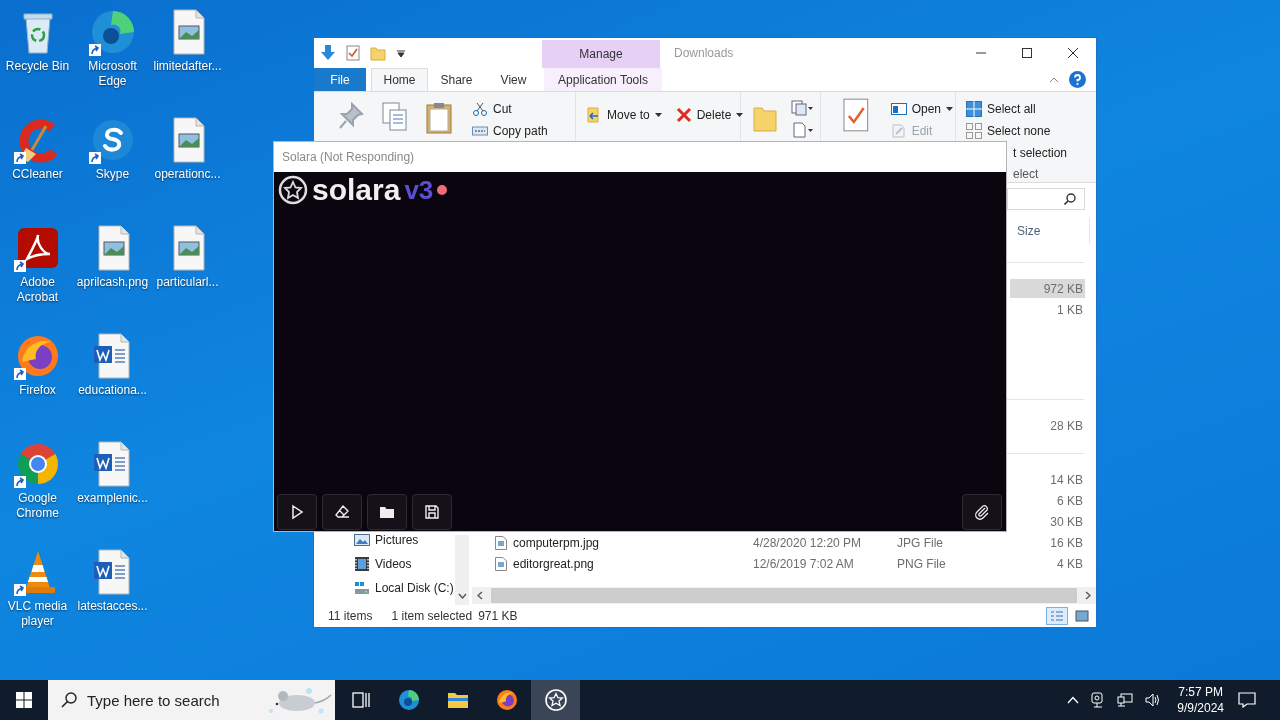 Image resolution: width=1280 pixels, height=720 pixels. Describe the element at coordinates (362, 588) in the screenshot. I see `drive-icon` at that location.